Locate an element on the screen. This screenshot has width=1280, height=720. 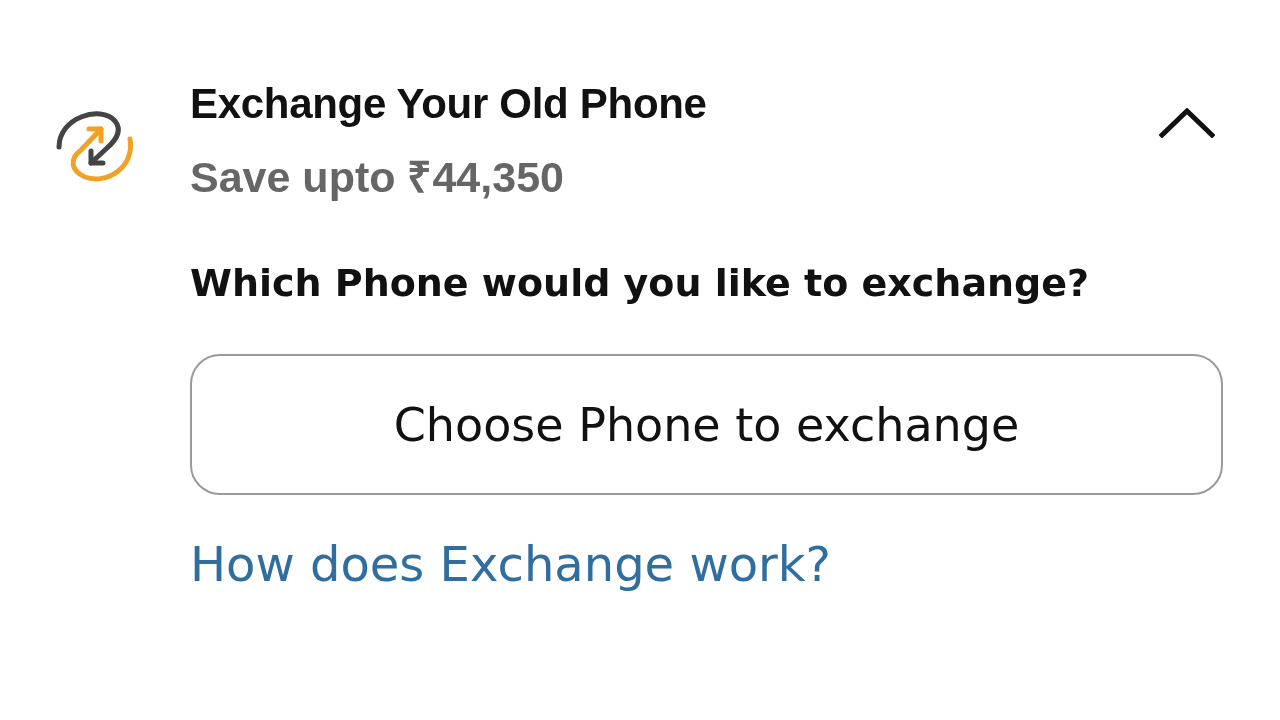
help-link: How does Exchange work? is located at coordinates (511, 564).